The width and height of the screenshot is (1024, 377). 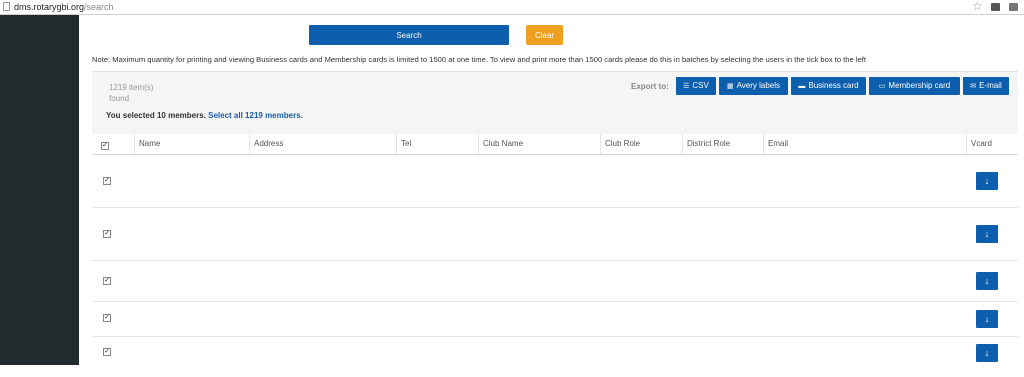 I want to click on export-membership-card-button: ▭ Membership card, so click(x=914, y=86).